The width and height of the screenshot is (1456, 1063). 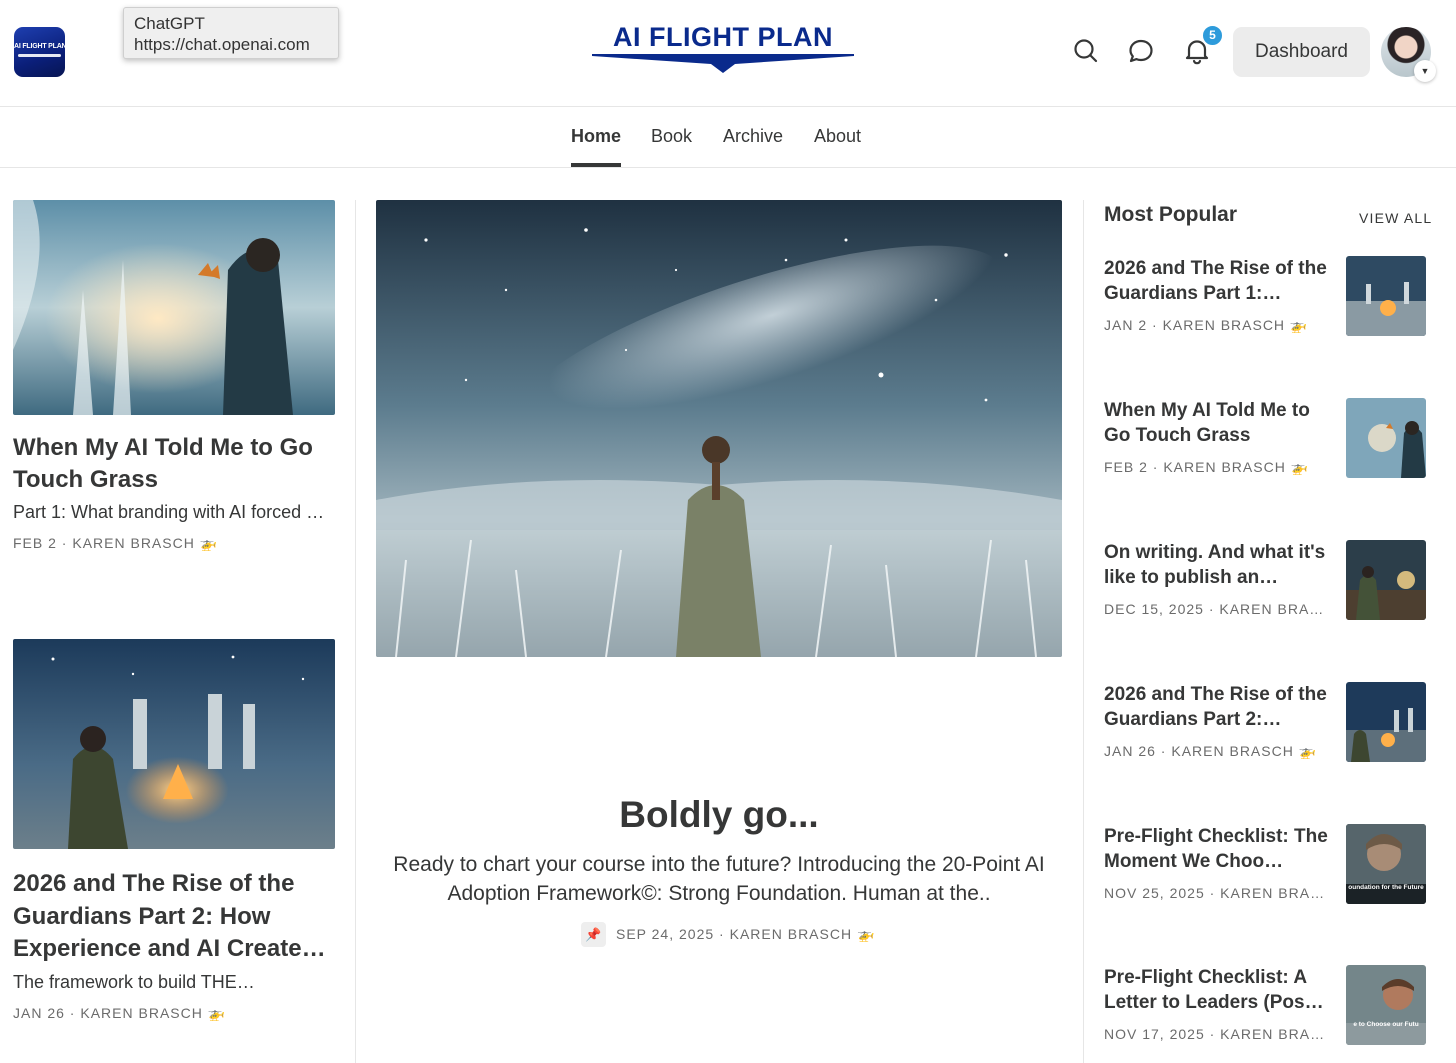 I want to click on featured-post-meta: SEP 24, 2025 · KAREN BRASCH 🚁, so click(x=746, y=934).